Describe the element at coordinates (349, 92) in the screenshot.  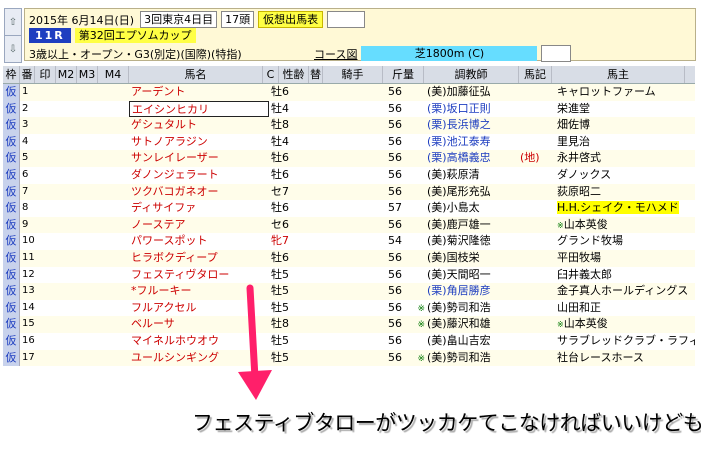
I see `table-row: 仮 1 アーデント 牡6 56 (美)加藤征弘 キャロットファーム` at that location.